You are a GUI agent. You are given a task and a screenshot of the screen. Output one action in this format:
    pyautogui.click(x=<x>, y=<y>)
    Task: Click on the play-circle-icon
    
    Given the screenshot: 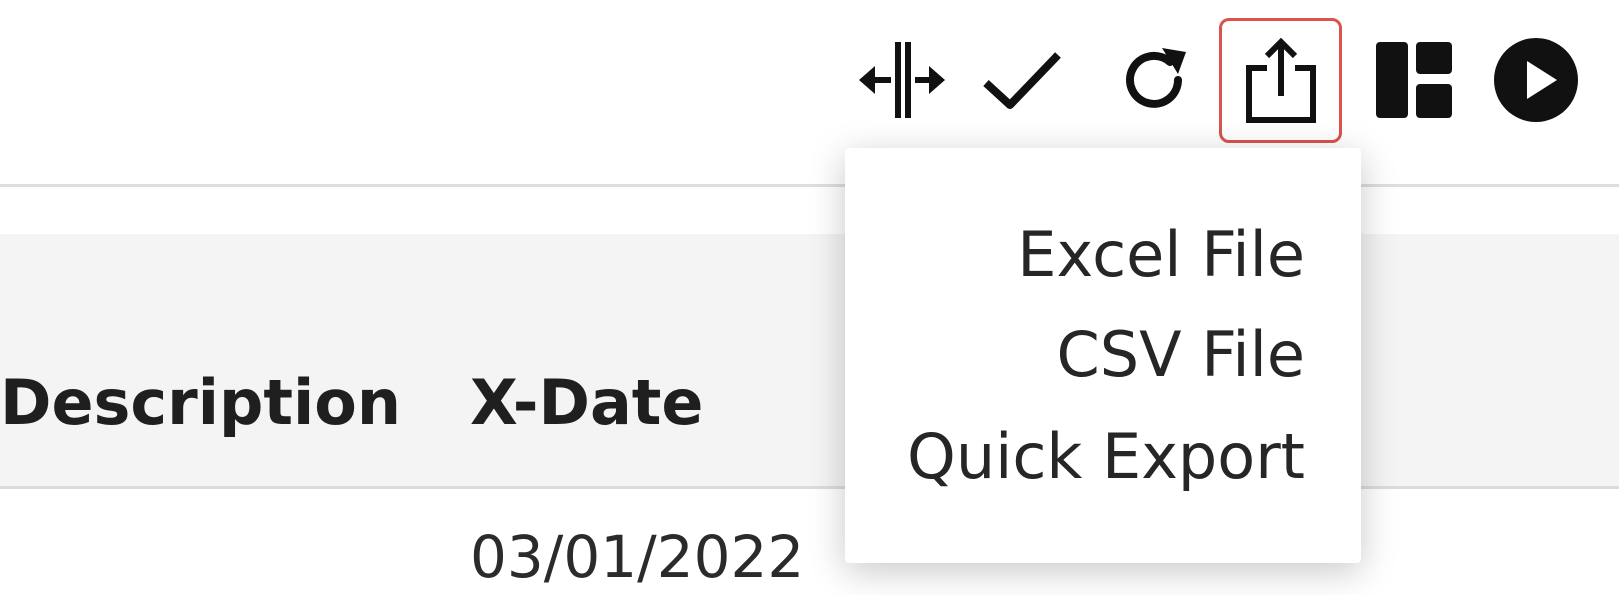 What is the action you would take?
    pyautogui.click(x=1536, y=80)
    